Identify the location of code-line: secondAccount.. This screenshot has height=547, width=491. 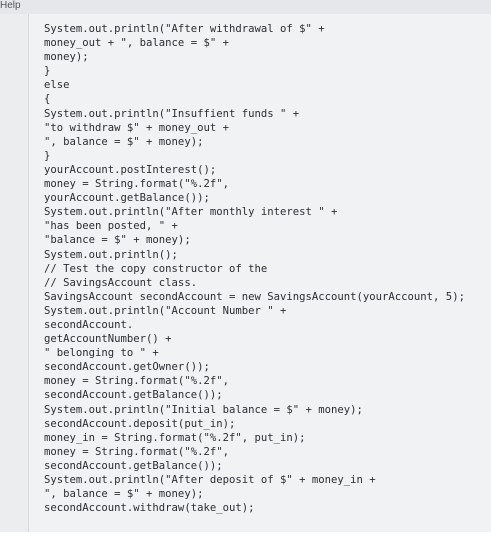
(89, 324).